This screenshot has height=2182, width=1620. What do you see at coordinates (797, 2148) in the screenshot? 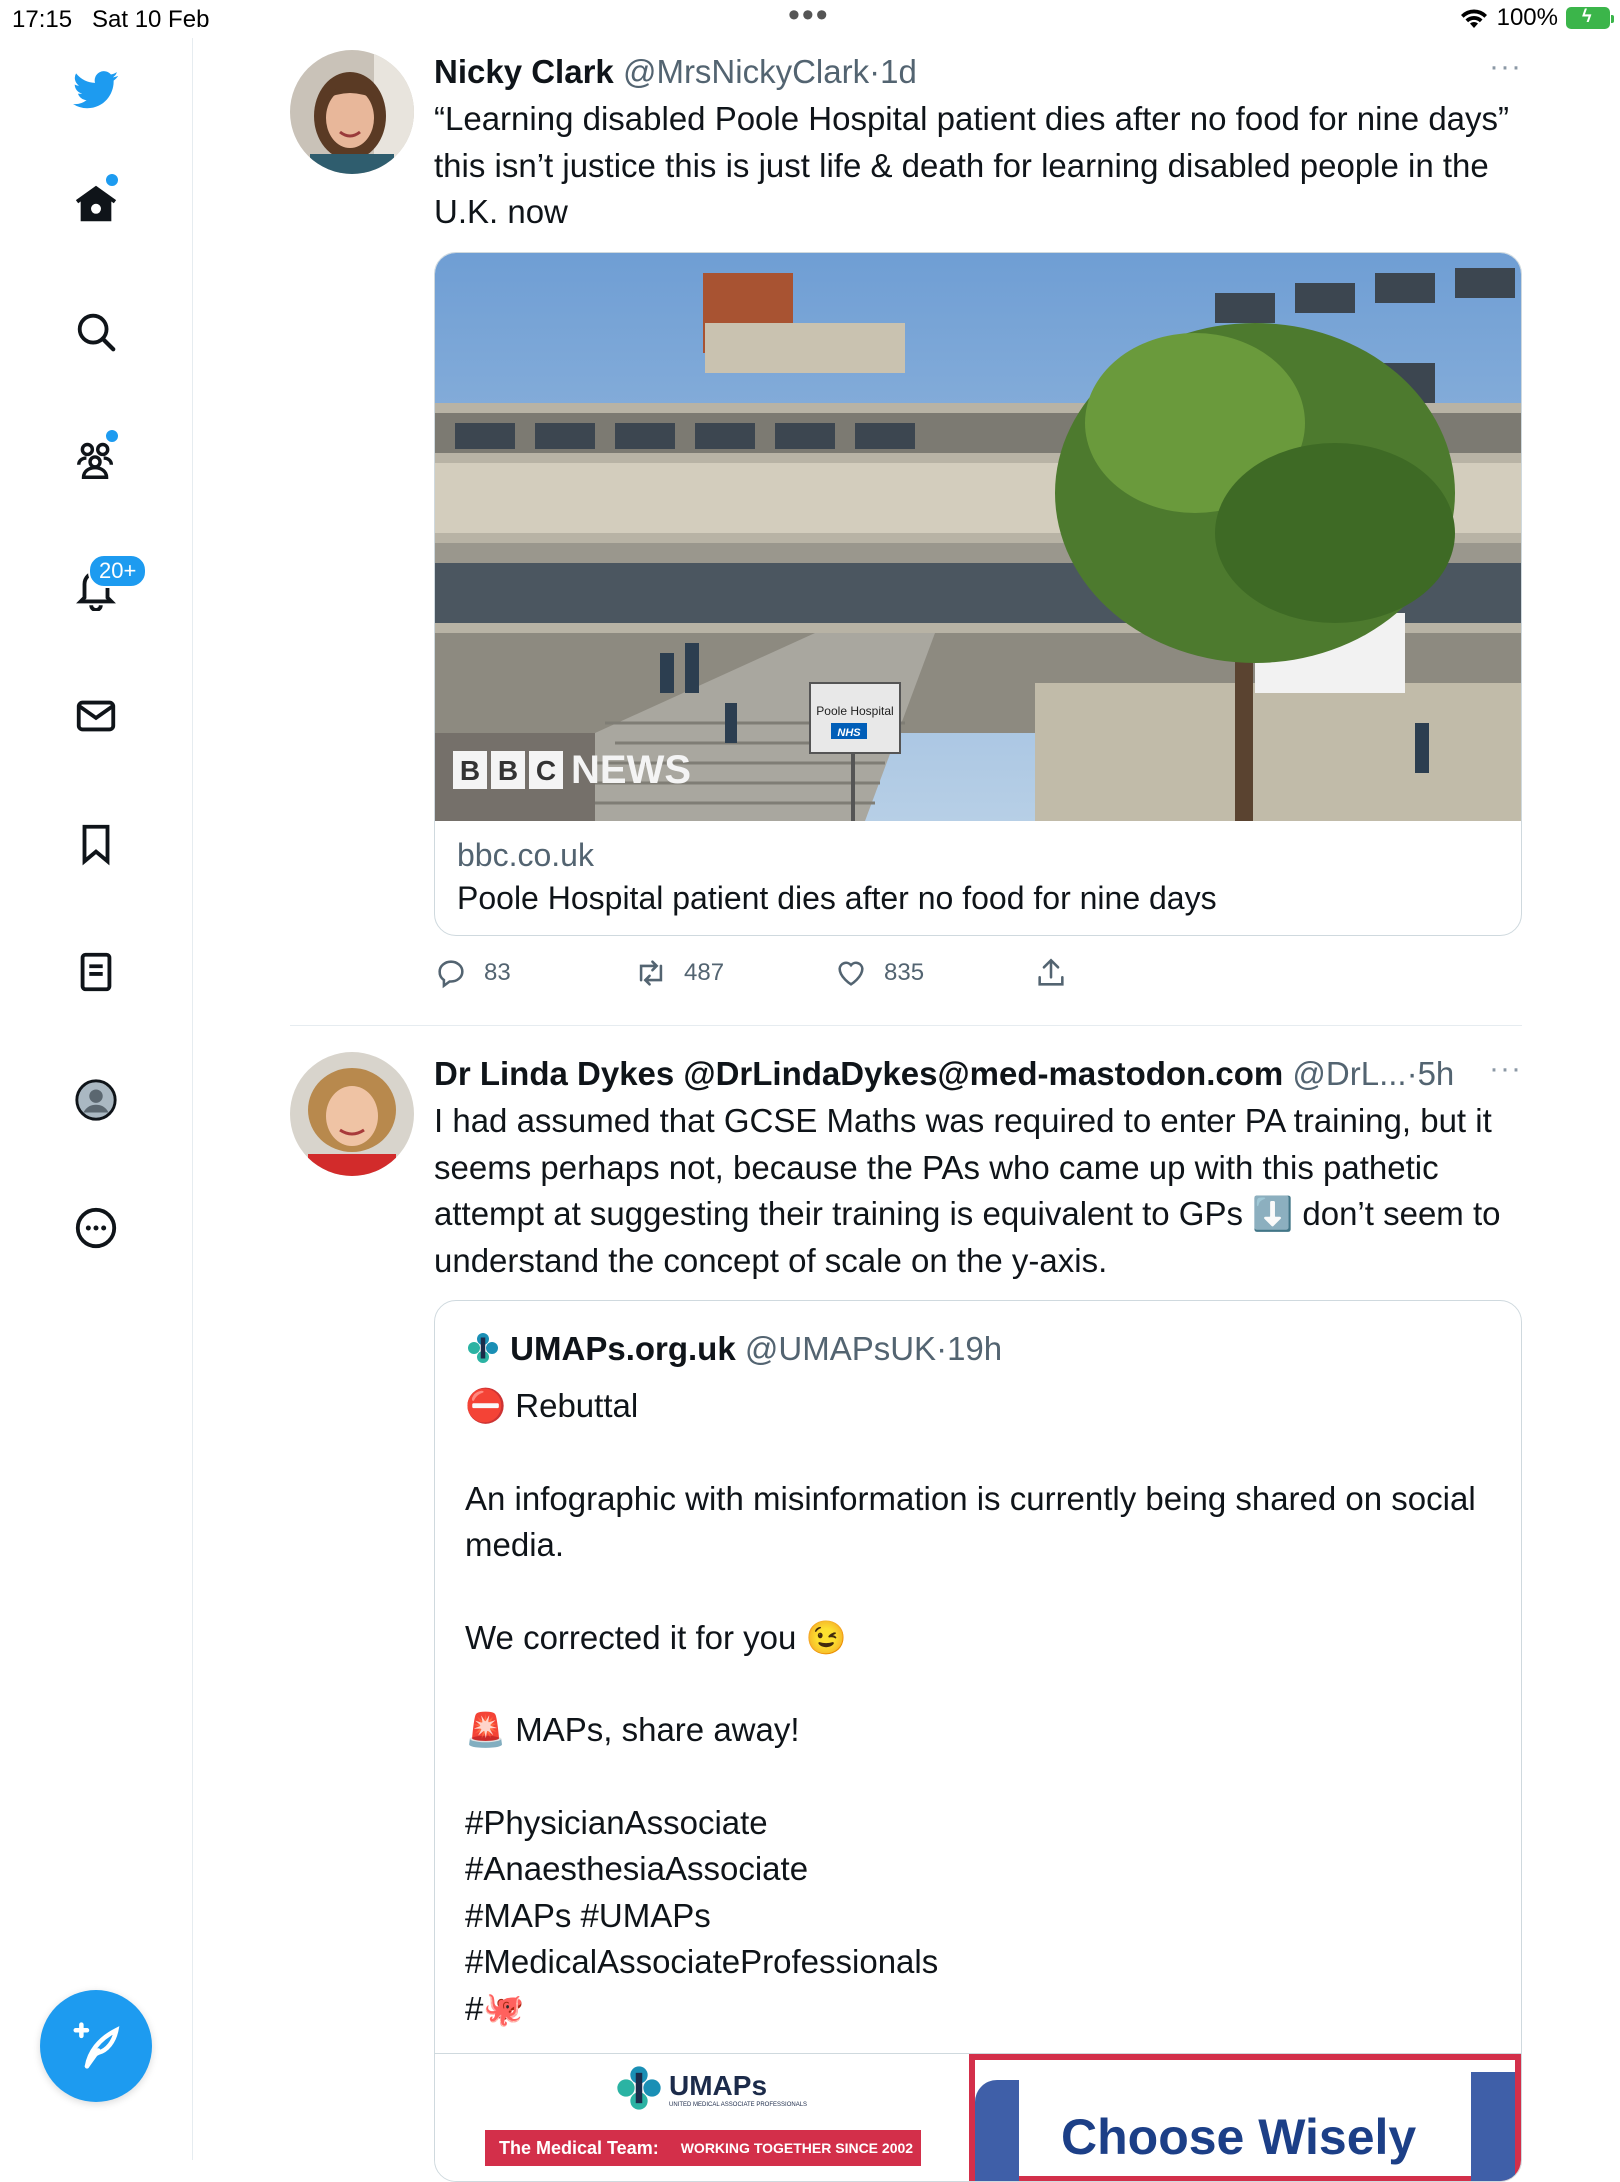
I see `infographic-banner-b: WORKING TOGETHER SINCE 2002` at bounding box center [797, 2148].